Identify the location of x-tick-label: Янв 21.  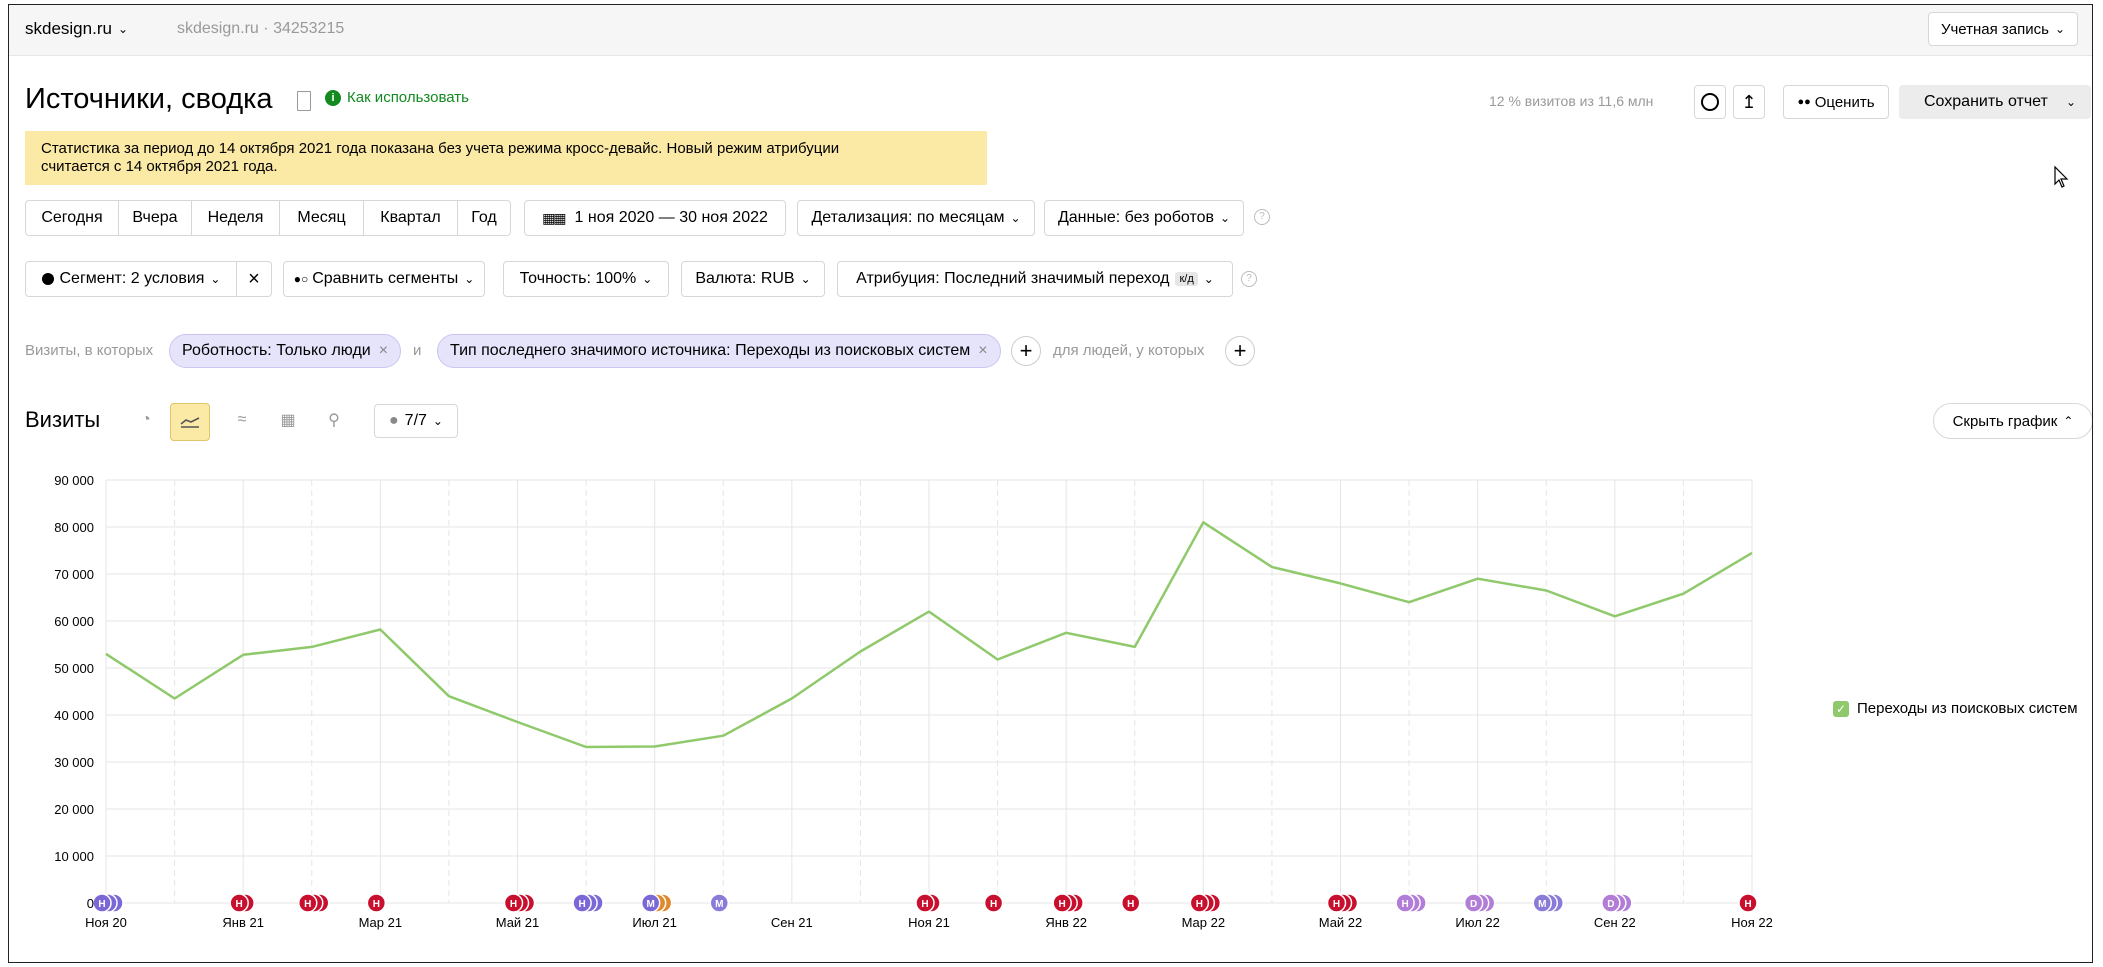
(243, 922).